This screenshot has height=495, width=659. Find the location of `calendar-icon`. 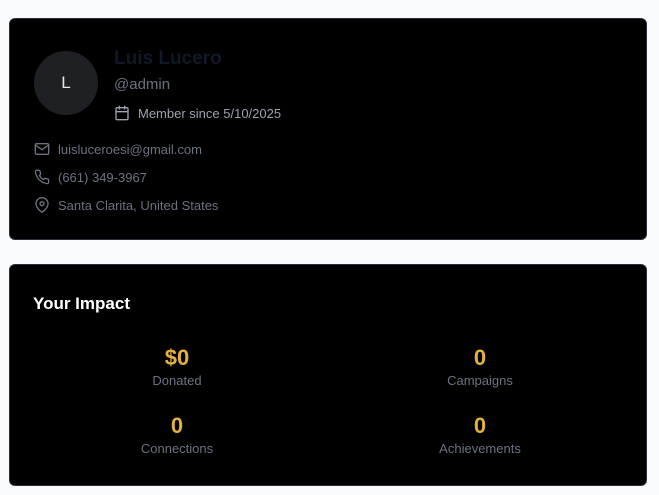

calendar-icon is located at coordinates (122, 113).